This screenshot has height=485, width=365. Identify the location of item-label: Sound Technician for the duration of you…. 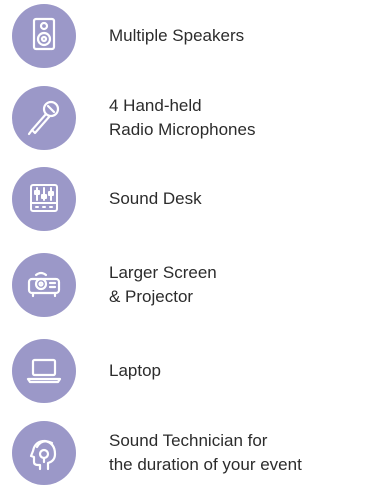
(205, 452).